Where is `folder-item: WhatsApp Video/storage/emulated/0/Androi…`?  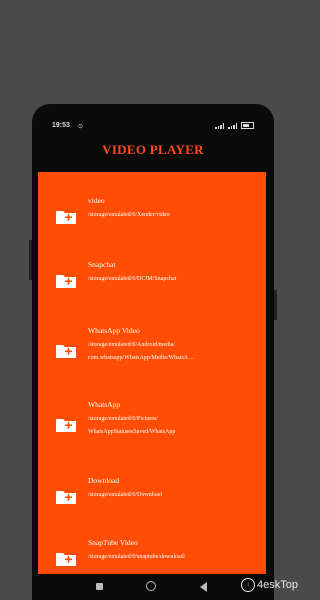
folder-item: WhatsApp Video/storage/emulated/0/Androi… is located at coordinates (152, 352).